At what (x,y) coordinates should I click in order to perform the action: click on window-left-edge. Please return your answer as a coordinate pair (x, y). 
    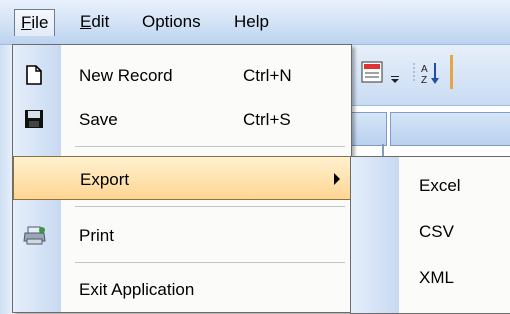
    Looking at the image, I should click on (6, 179).